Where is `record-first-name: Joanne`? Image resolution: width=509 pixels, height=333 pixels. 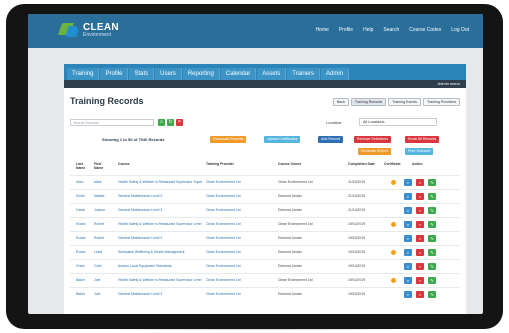 record-first-name: Joanne is located at coordinates (104, 210).